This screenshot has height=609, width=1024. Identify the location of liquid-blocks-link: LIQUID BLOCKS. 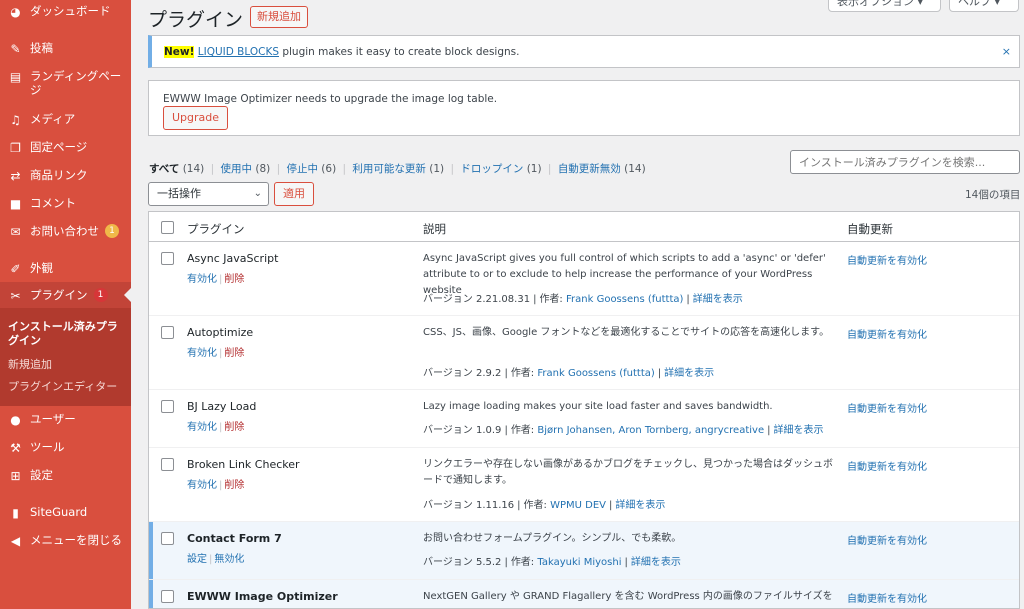
(238, 52).